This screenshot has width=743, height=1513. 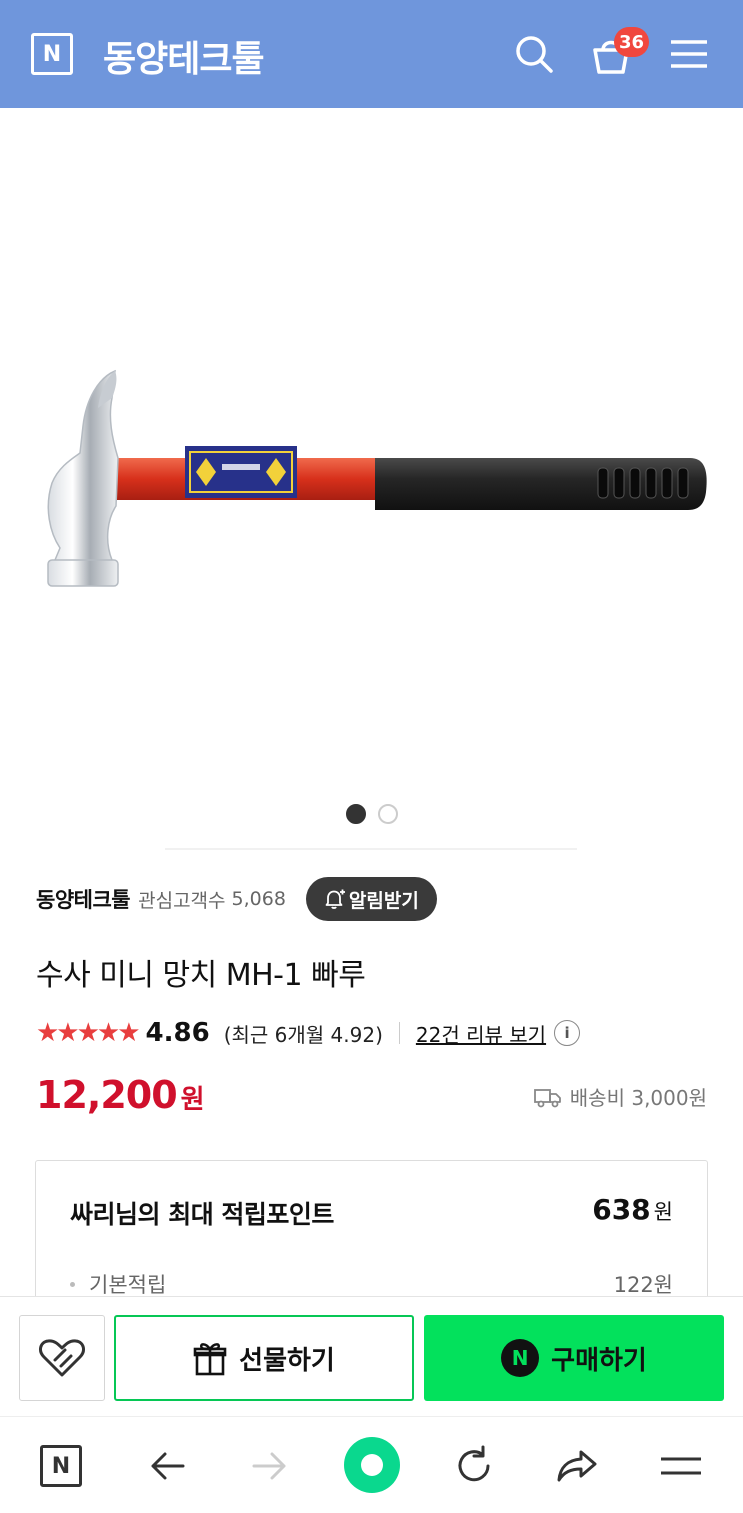 What do you see at coordinates (371, 849) in the screenshot?
I see `divider` at bounding box center [371, 849].